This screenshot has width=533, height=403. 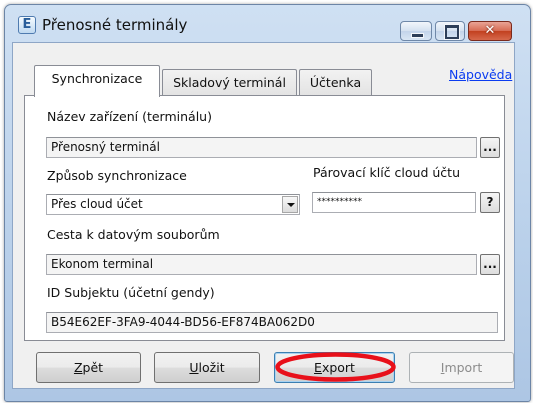 I want to click on minimize-icon, so click(x=417, y=35).